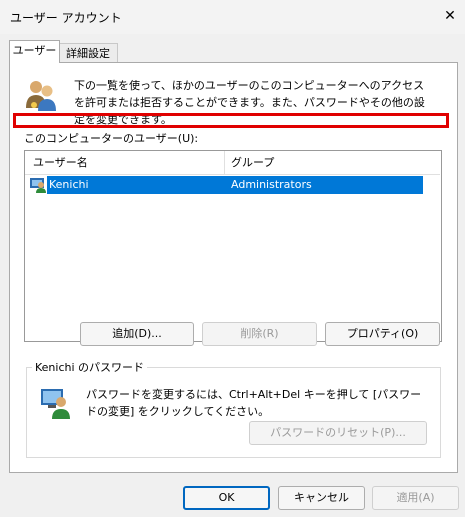 Image resolution: width=465 pixels, height=517 pixels. What do you see at coordinates (252, 162) in the screenshot?
I see `column-header-group: グループ` at bounding box center [252, 162].